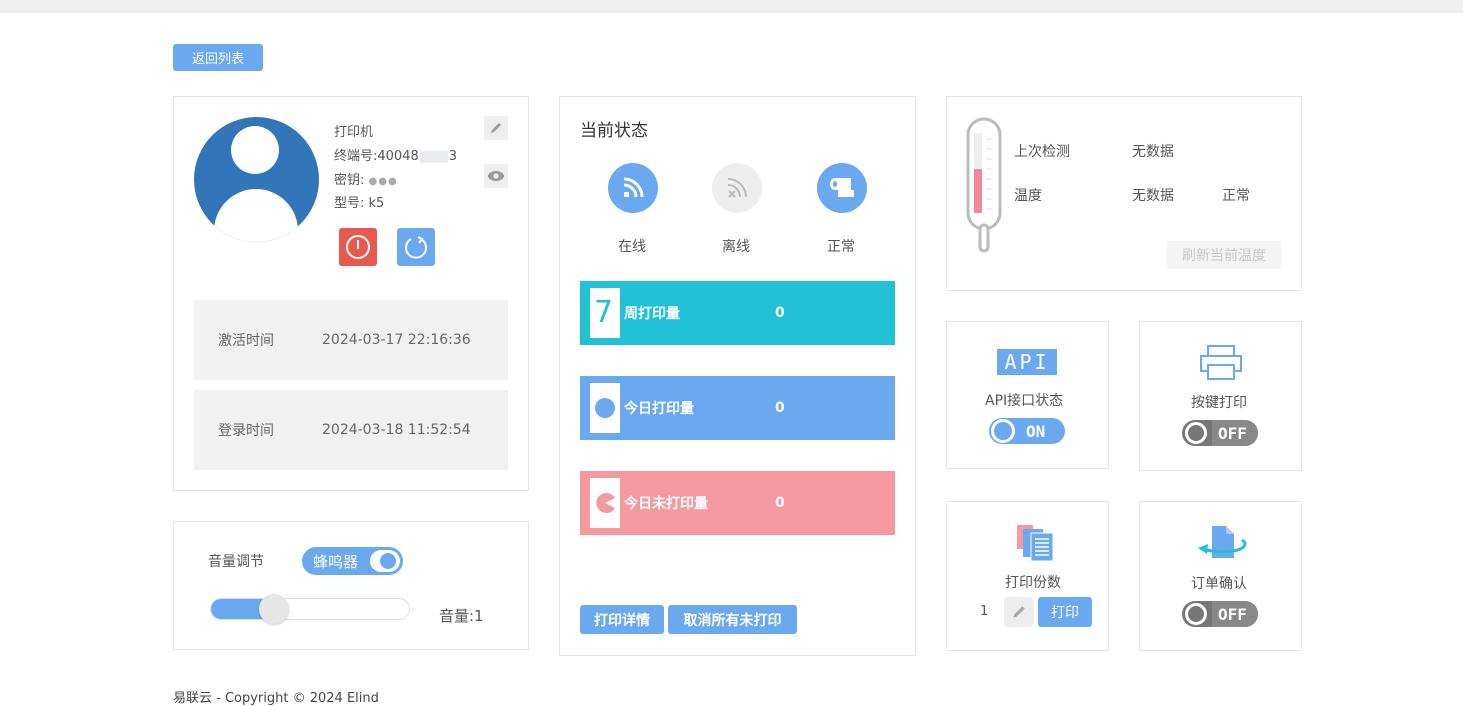 Image resolution: width=1463 pixels, height=706 pixels. I want to click on device-key: 密钥: ●●●, so click(366, 180).